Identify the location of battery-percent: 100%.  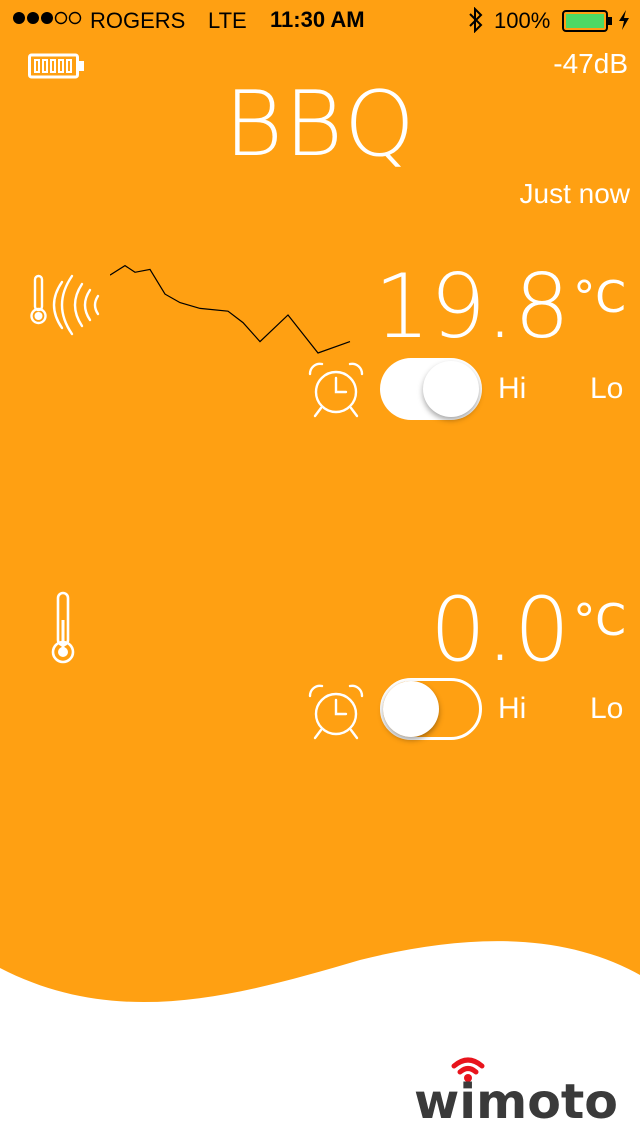
(522, 20).